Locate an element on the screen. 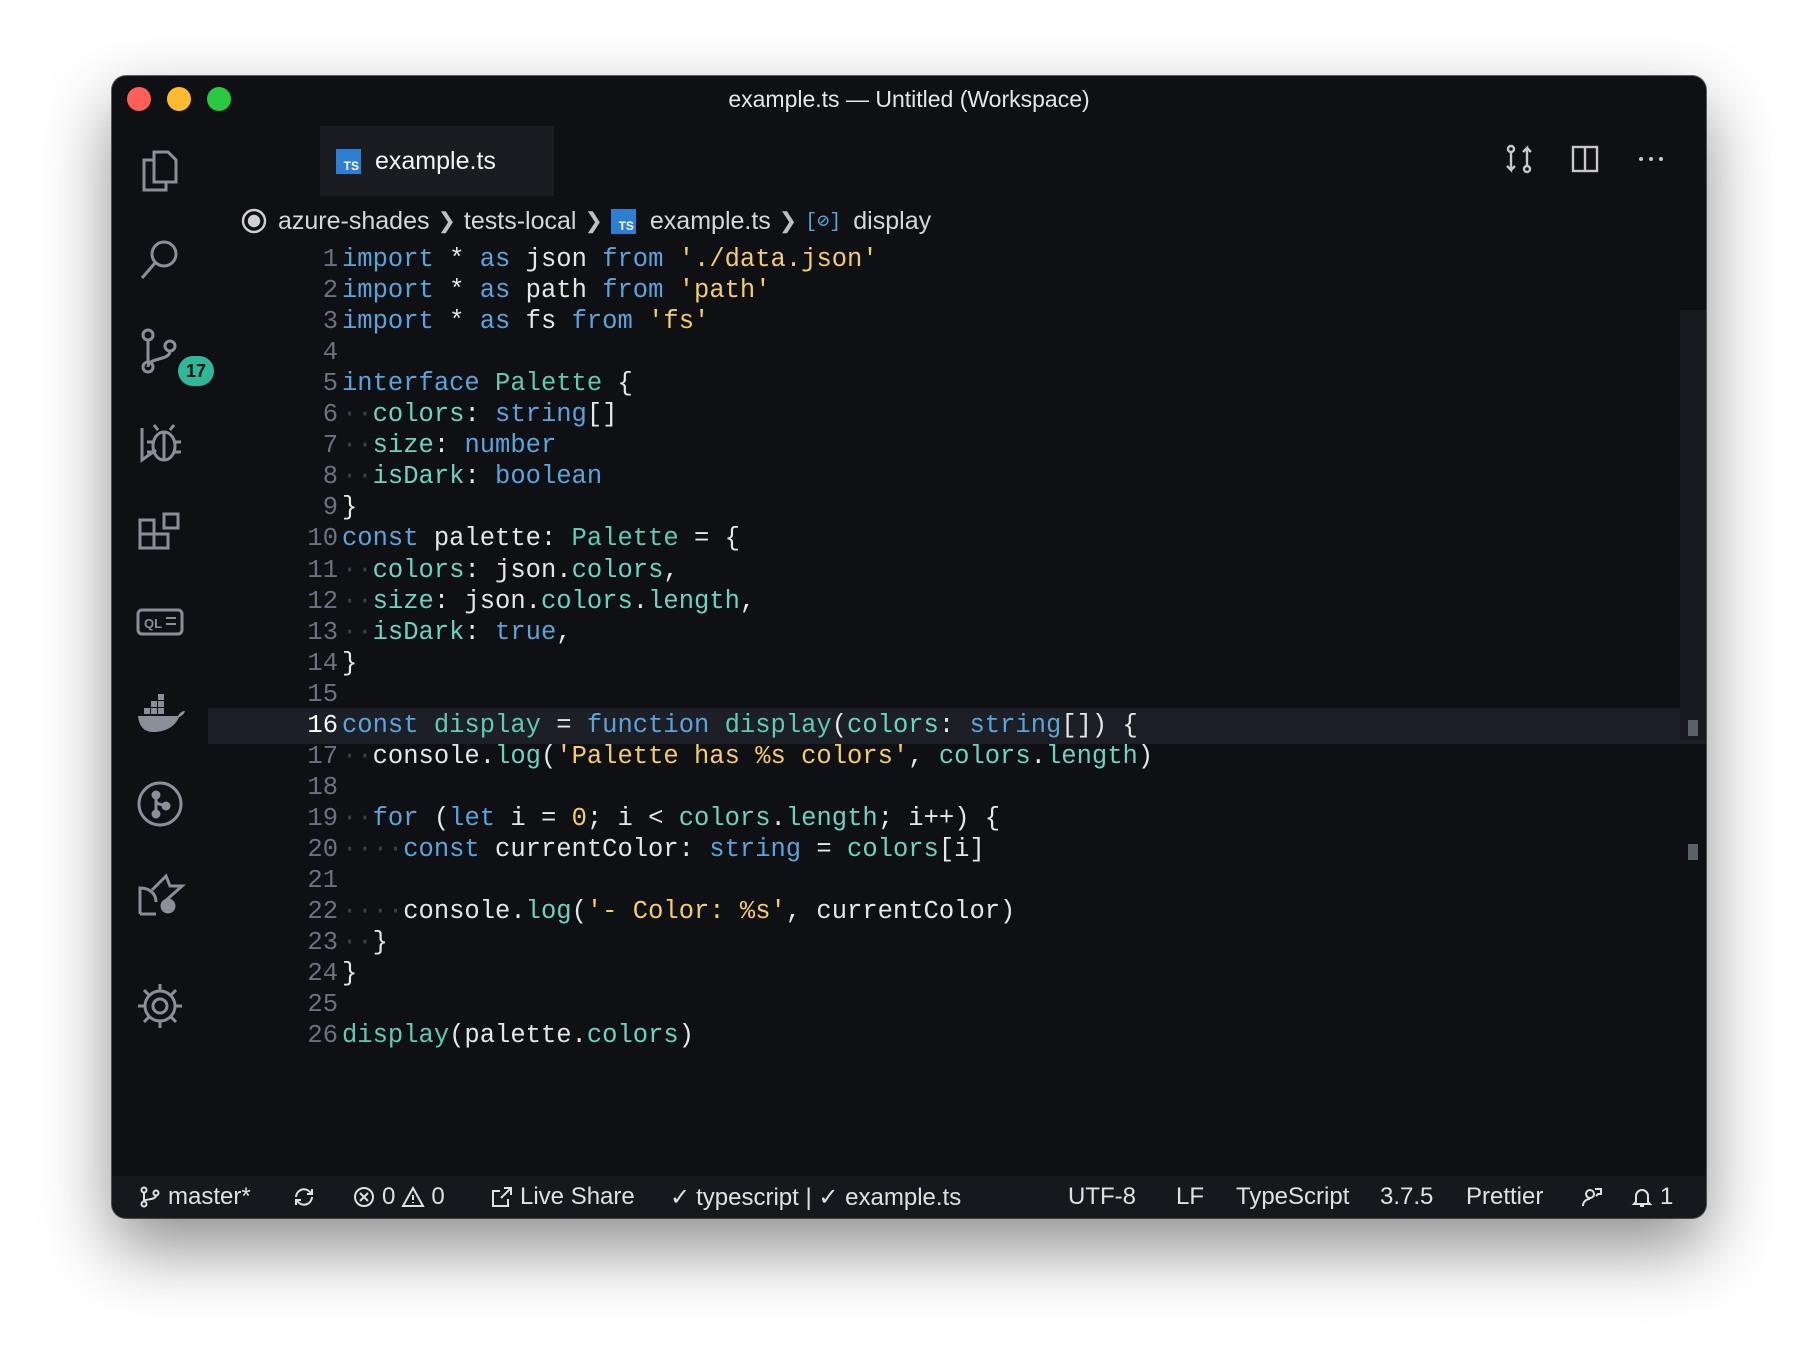  problems-status: 0 0 is located at coordinates (398, 1197).